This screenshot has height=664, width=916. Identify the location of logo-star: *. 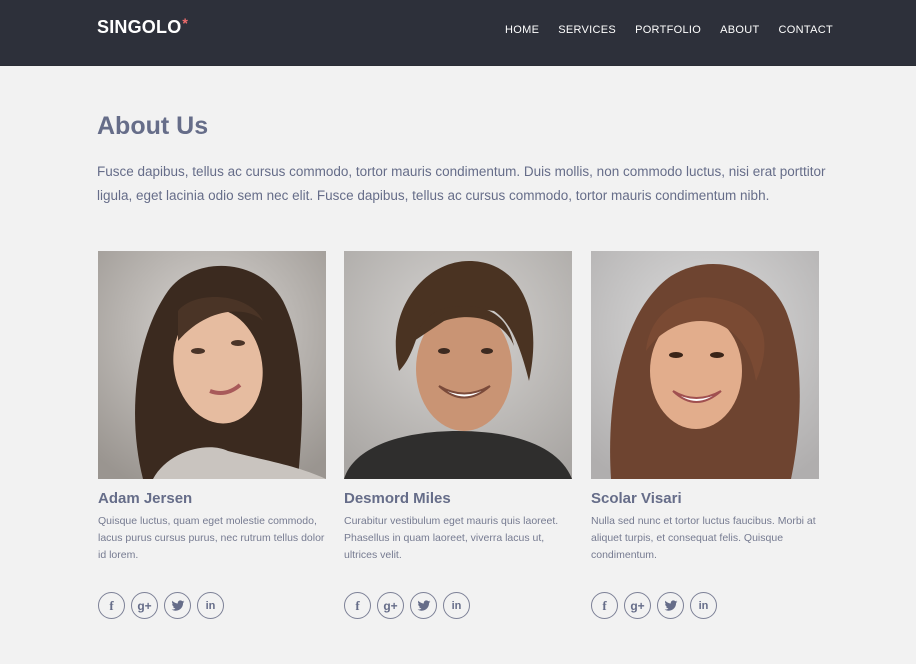
(185, 23).